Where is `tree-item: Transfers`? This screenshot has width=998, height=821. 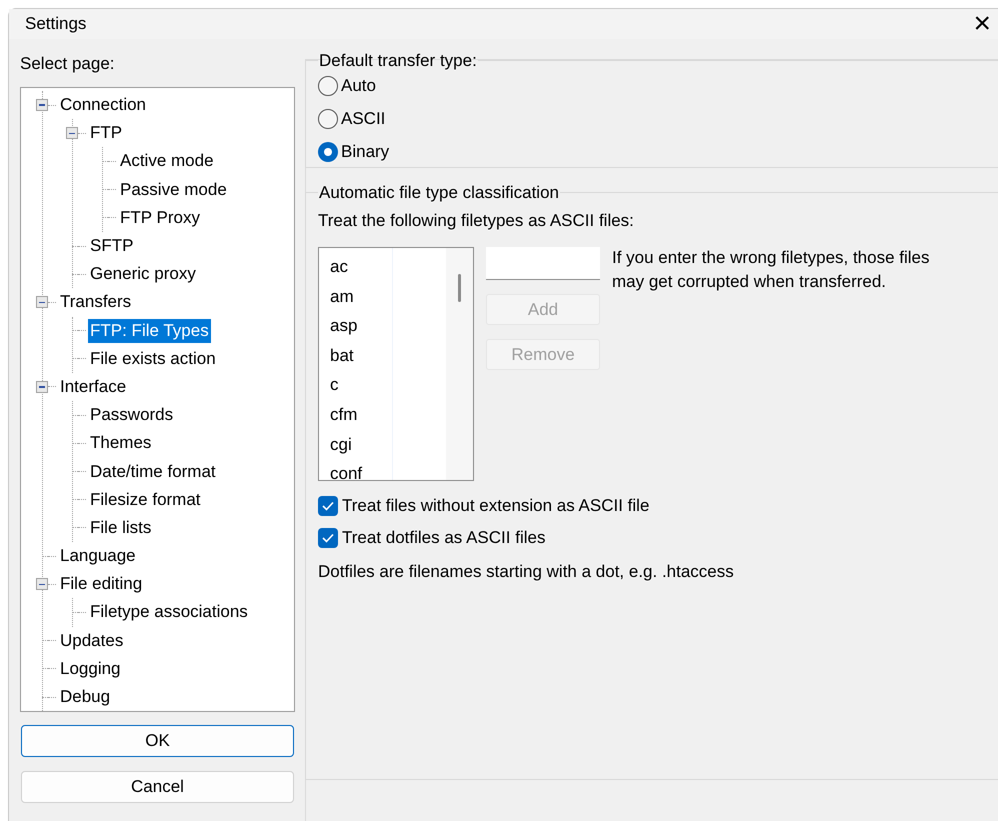 tree-item: Transfers is located at coordinates (96, 302).